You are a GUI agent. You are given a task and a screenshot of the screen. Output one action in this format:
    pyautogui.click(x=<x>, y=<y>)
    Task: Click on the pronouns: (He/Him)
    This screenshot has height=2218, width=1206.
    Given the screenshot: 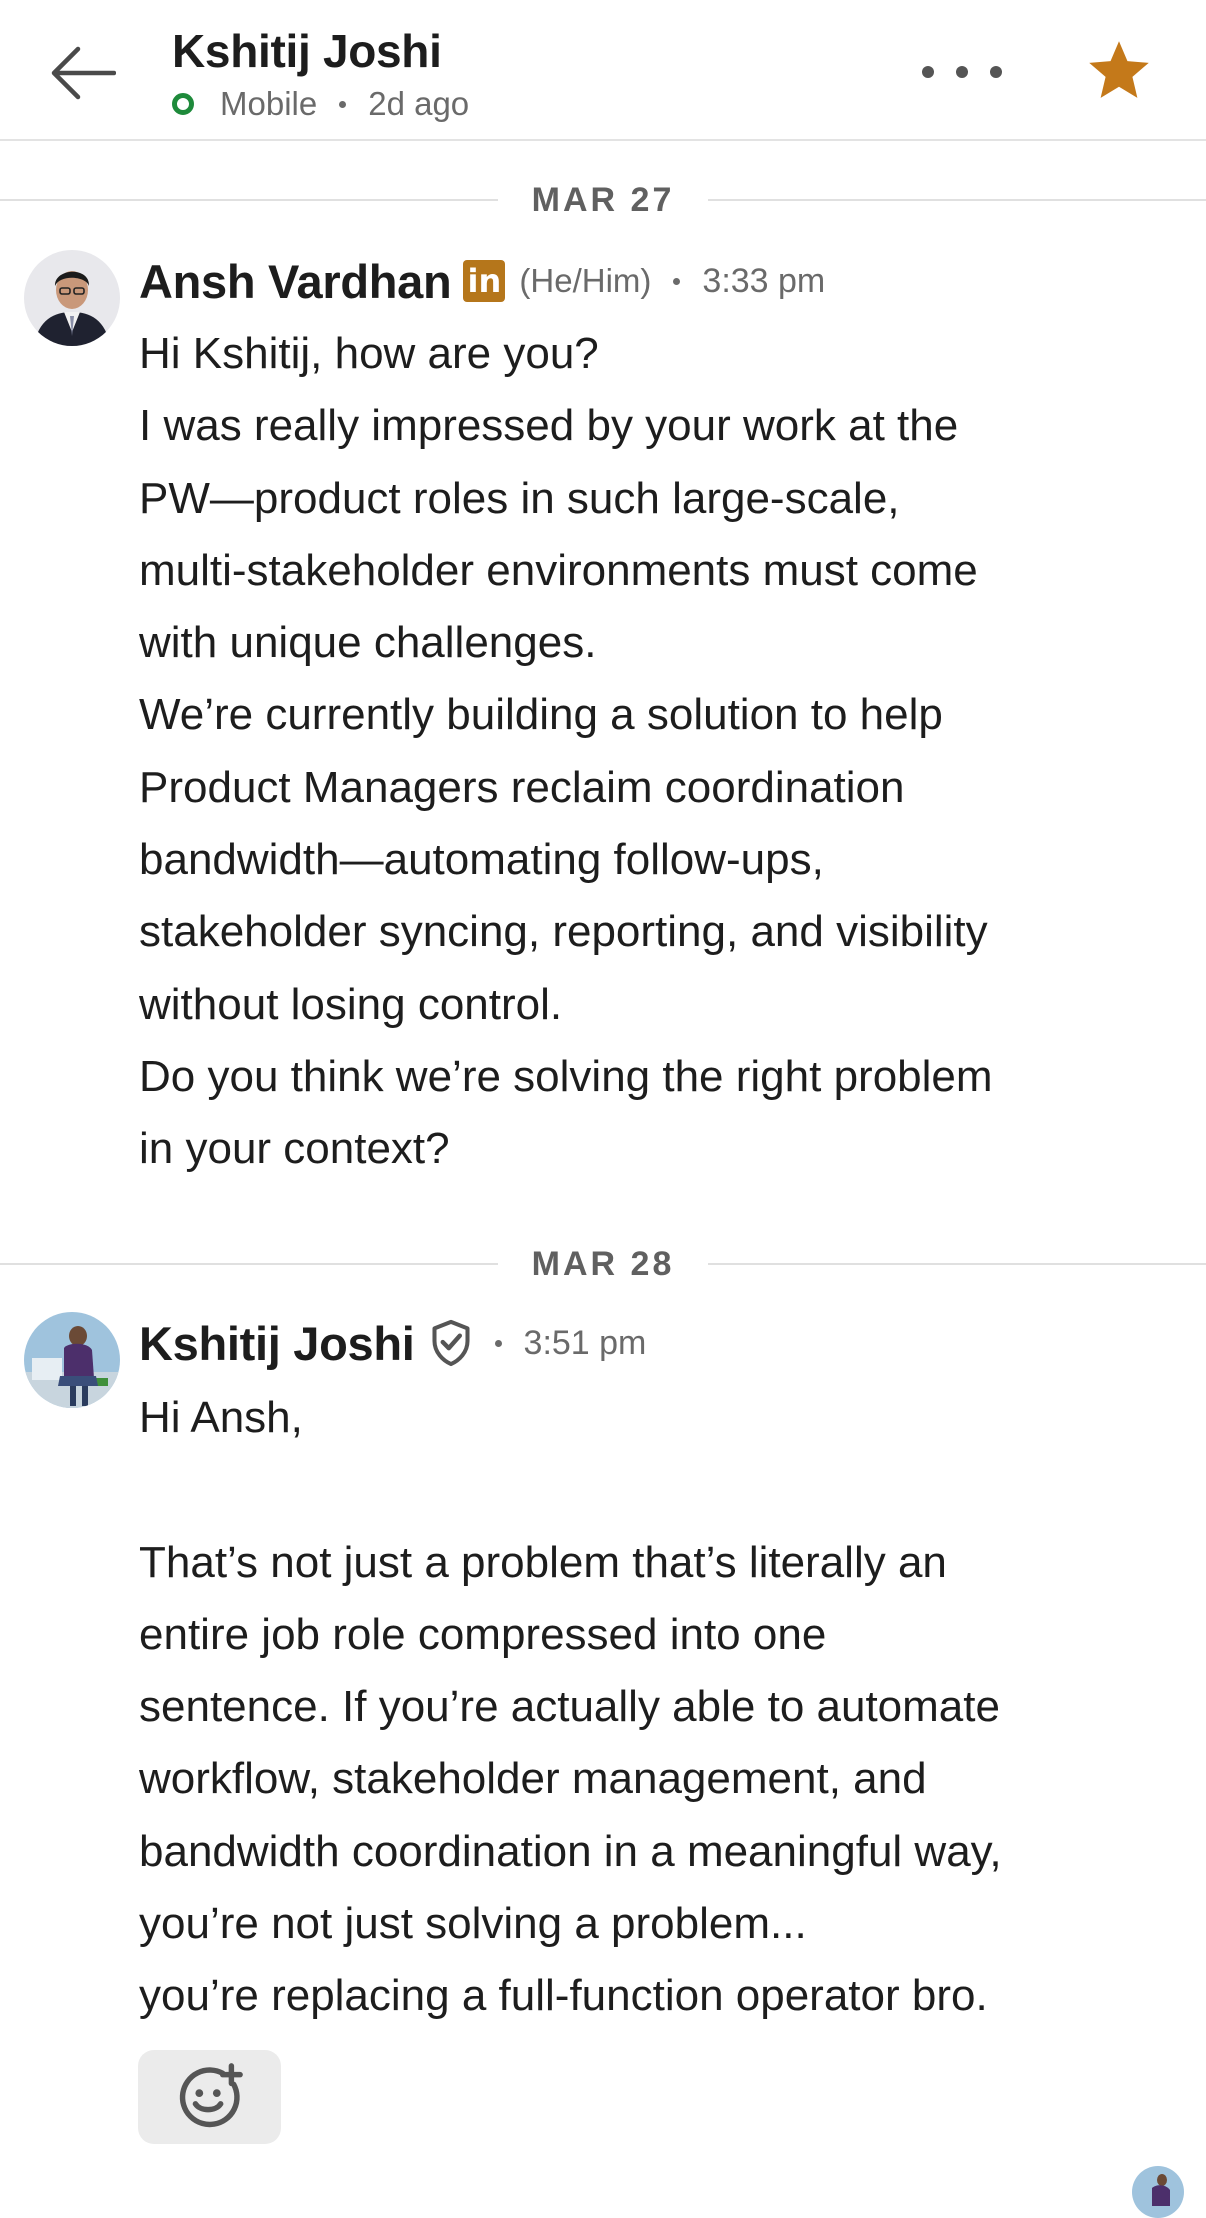 What is the action you would take?
    pyautogui.click(x=585, y=280)
    